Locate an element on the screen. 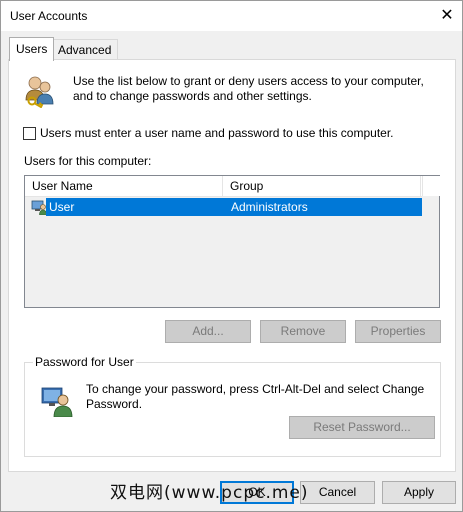 This screenshot has height=512, width=463. list-header: User Name Group is located at coordinates (223, 186).